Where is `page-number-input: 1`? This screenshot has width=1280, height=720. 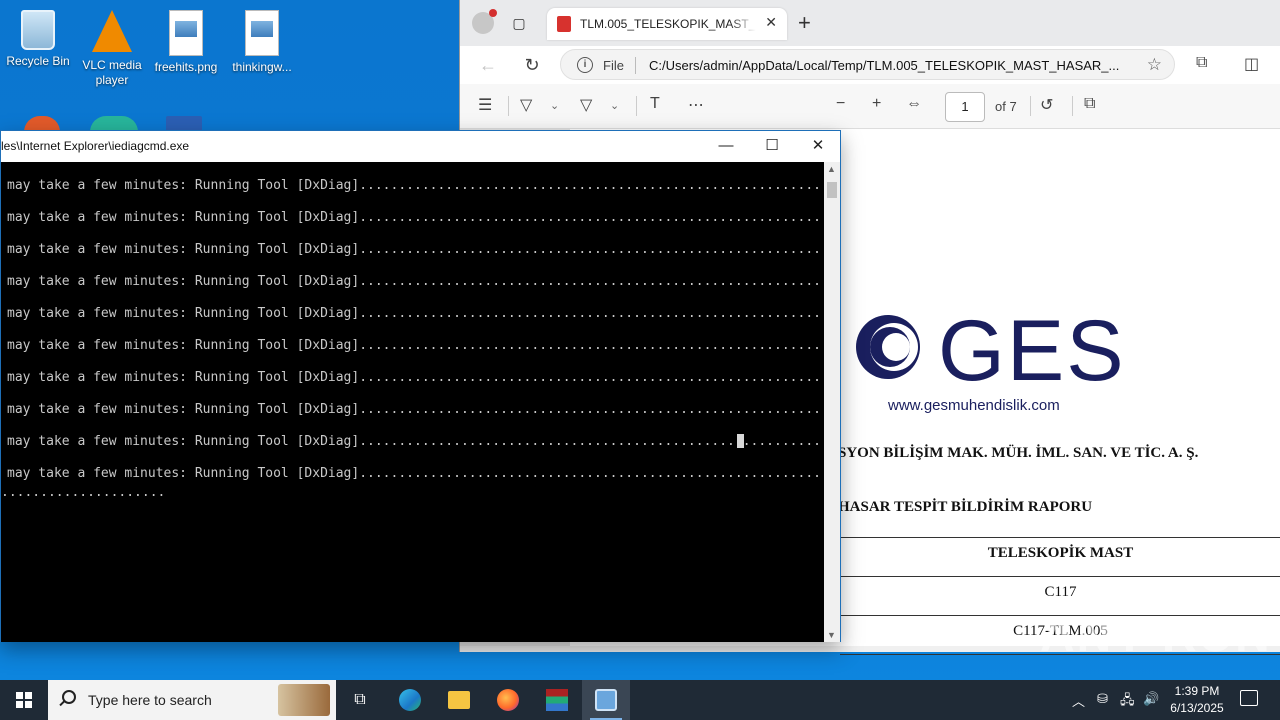
page-number-input: 1 is located at coordinates (965, 107).